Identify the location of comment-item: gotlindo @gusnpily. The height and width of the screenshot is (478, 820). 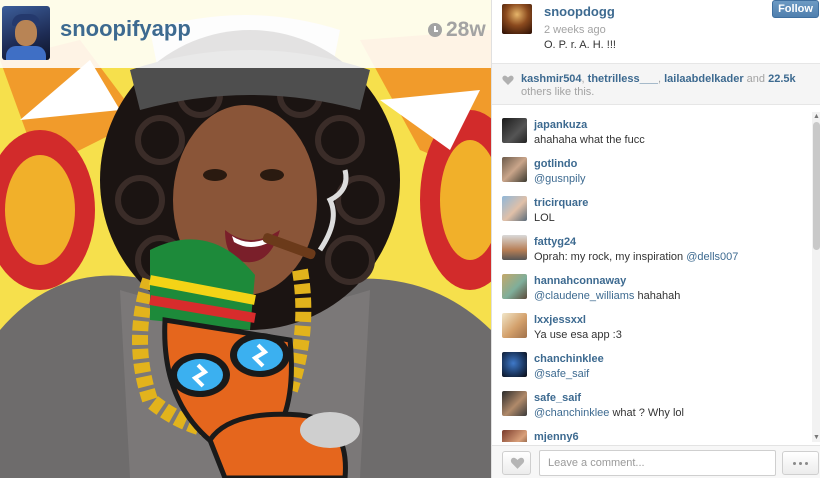
(651, 170).